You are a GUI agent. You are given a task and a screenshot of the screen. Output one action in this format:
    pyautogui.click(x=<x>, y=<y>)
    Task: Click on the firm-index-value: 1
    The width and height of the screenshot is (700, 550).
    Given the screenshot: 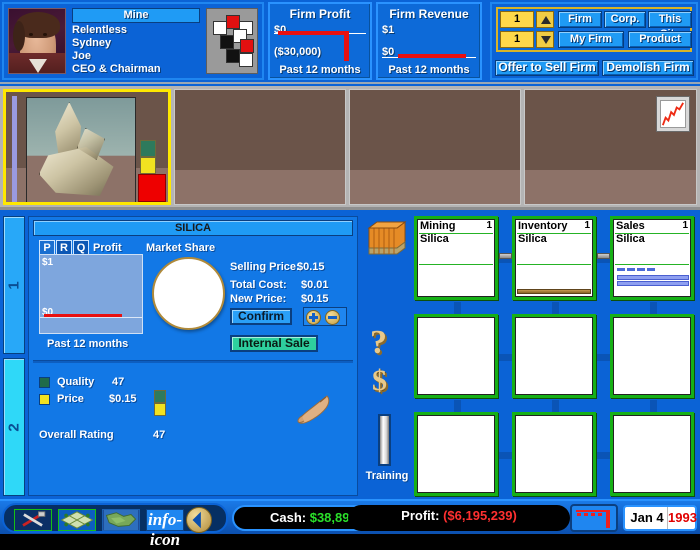 What is the action you would take?
    pyautogui.click(x=517, y=19)
    